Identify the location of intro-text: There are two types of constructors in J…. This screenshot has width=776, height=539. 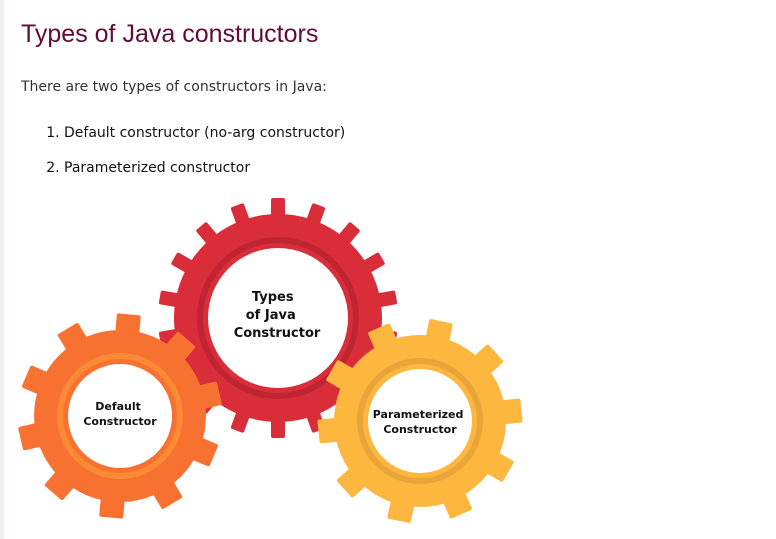
(174, 87).